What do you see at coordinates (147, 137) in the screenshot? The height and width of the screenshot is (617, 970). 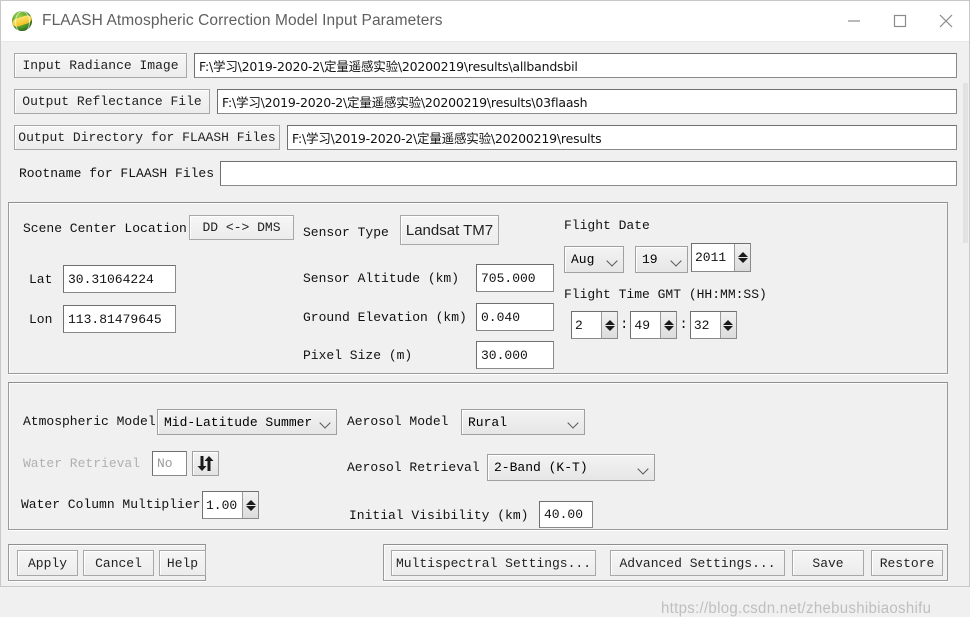 I see `output-directory-button: Output Directory for FLAASH Files` at bounding box center [147, 137].